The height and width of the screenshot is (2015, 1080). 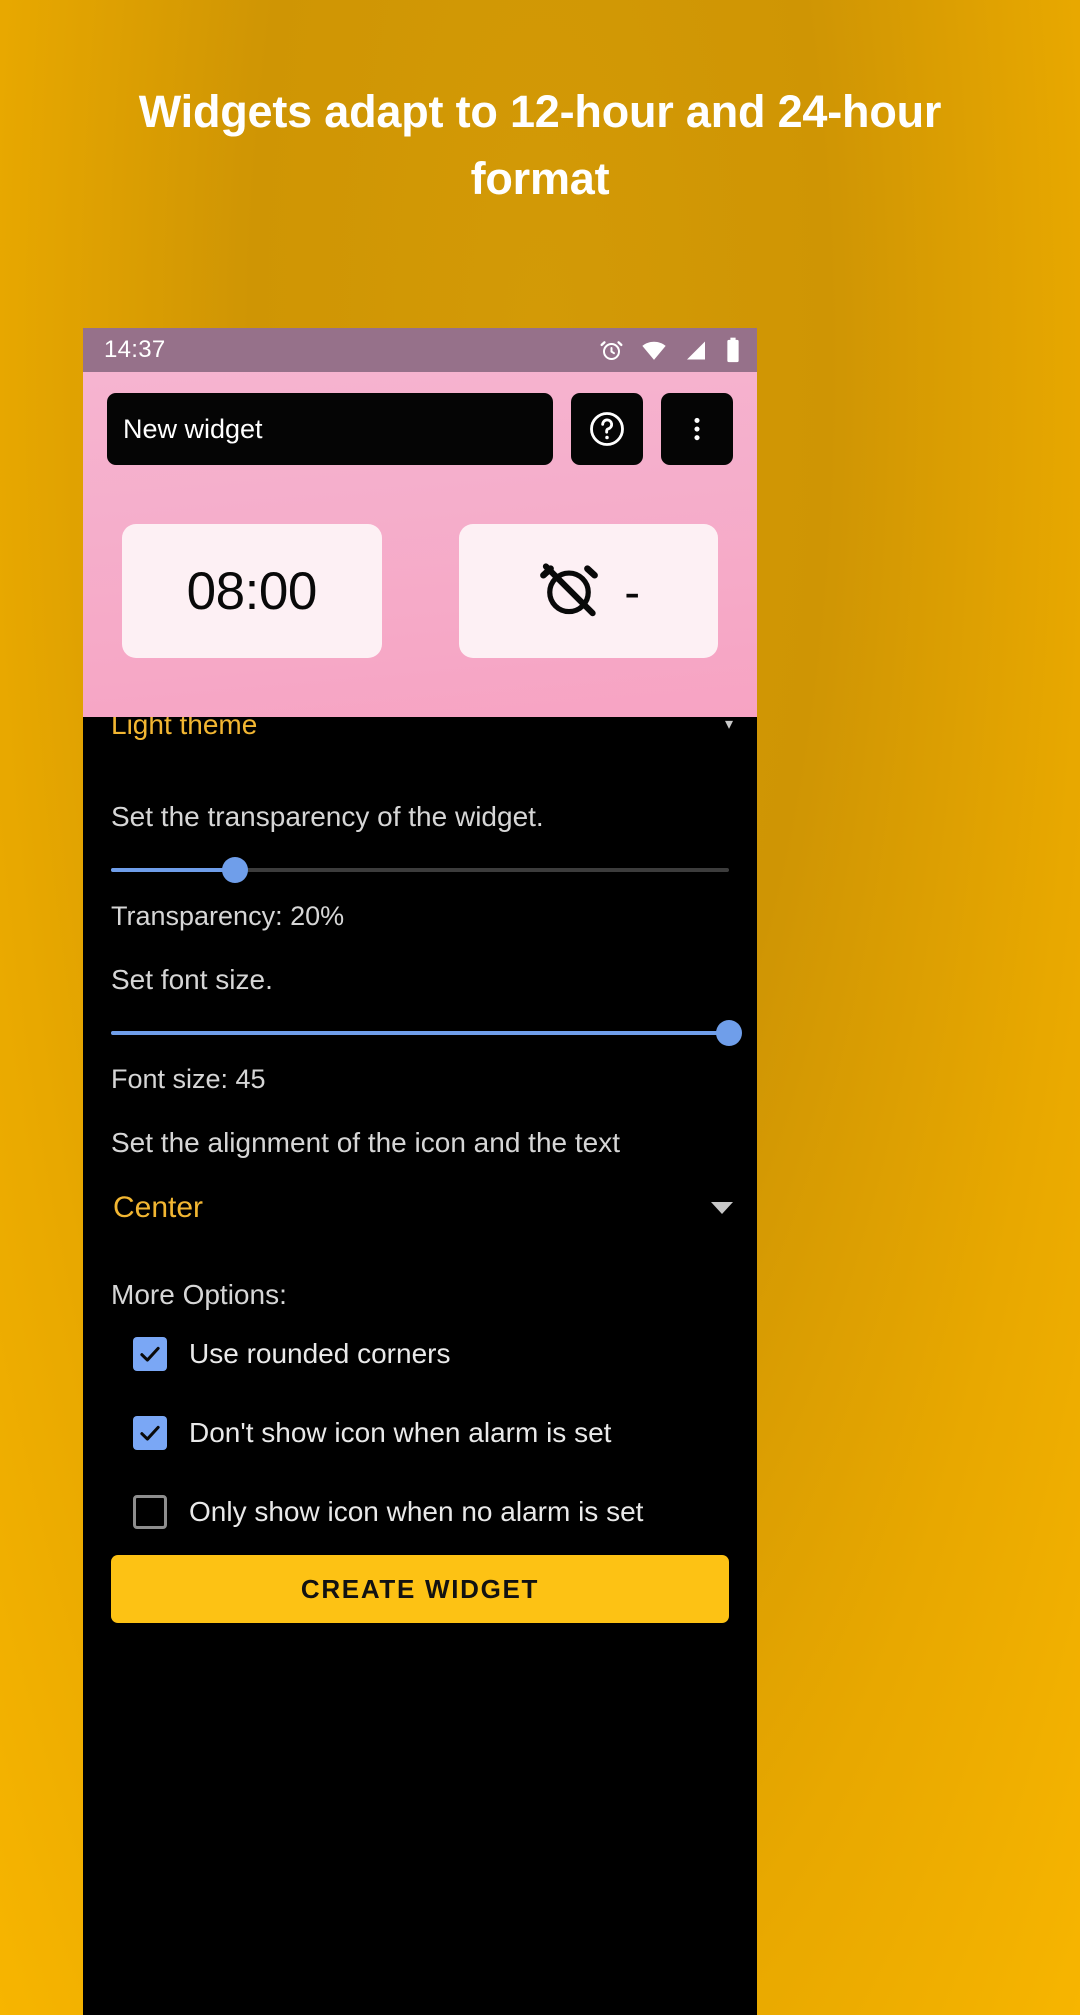 I want to click on theme-dropdown: Light theme ▾, so click(x=420, y=729).